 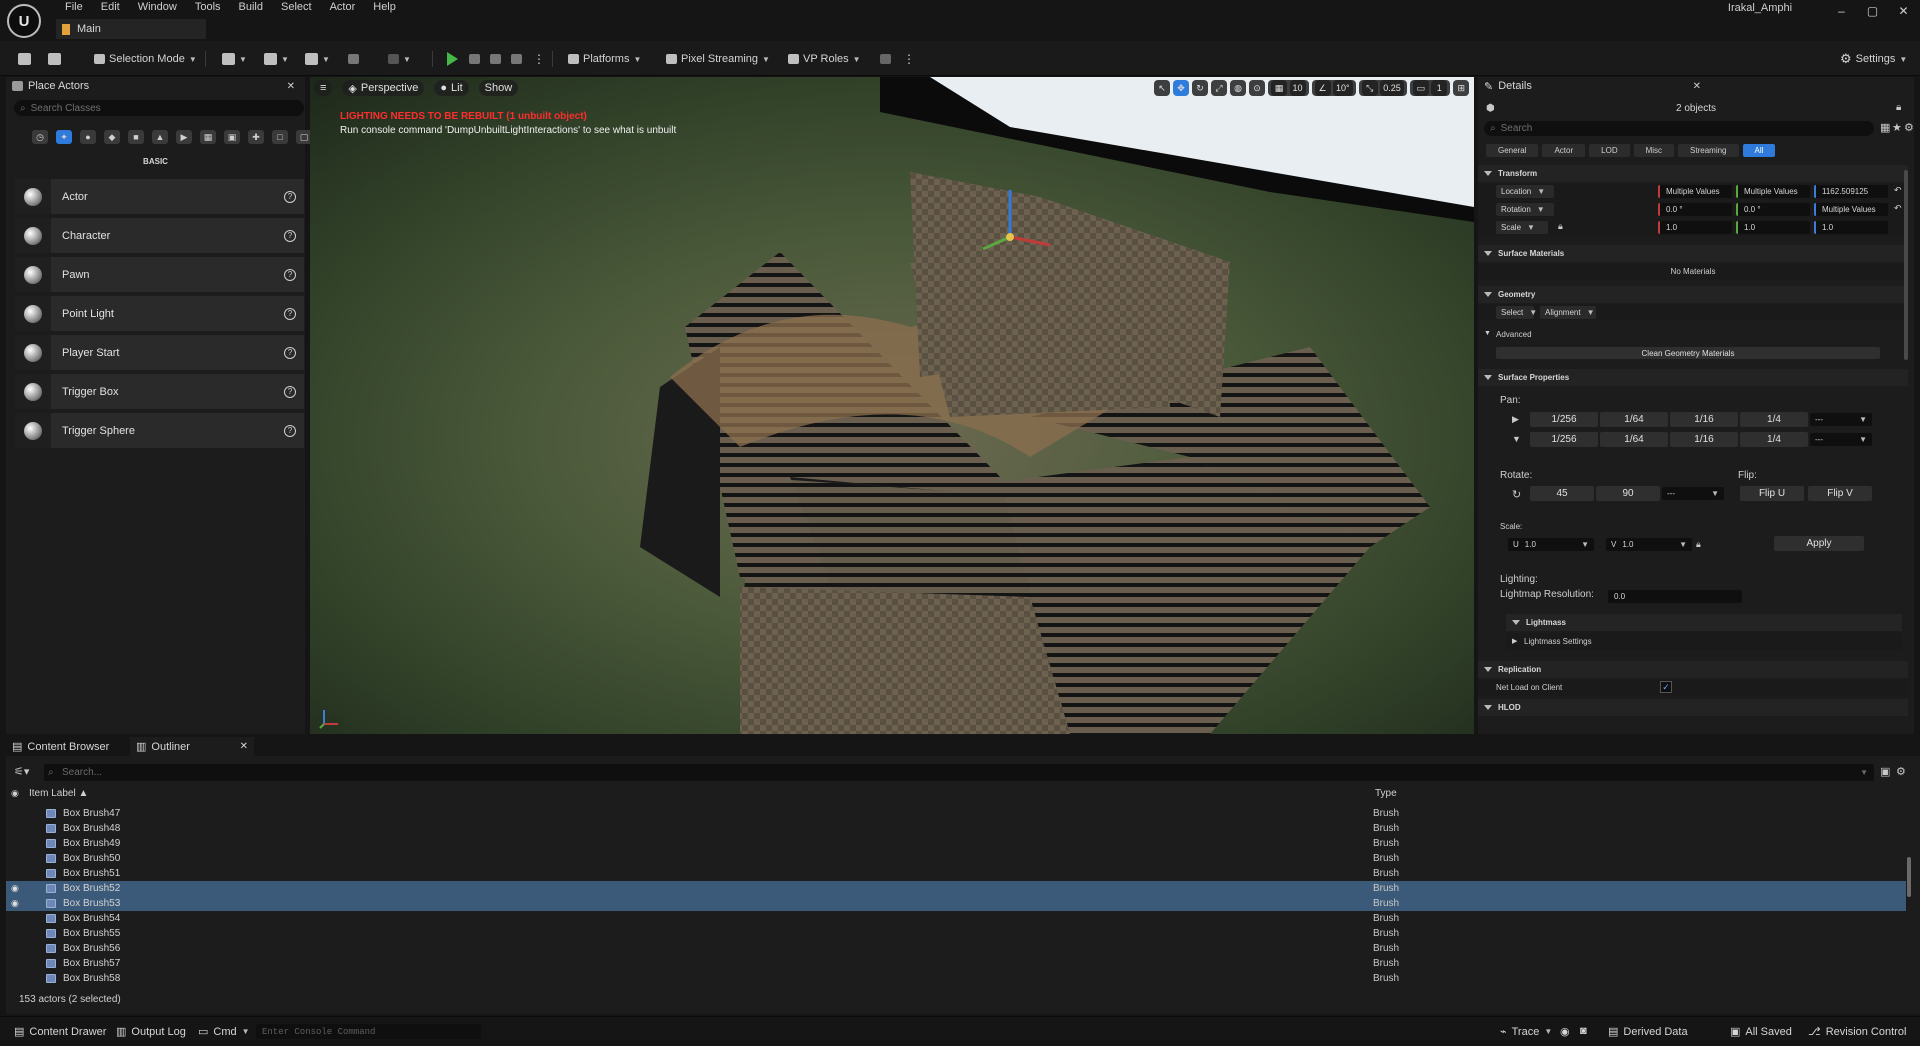 What do you see at coordinates (192, 746) in the screenshot?
I see `tab-outliner: ▥ Outliner ✕` at bounding box center [192, 746].